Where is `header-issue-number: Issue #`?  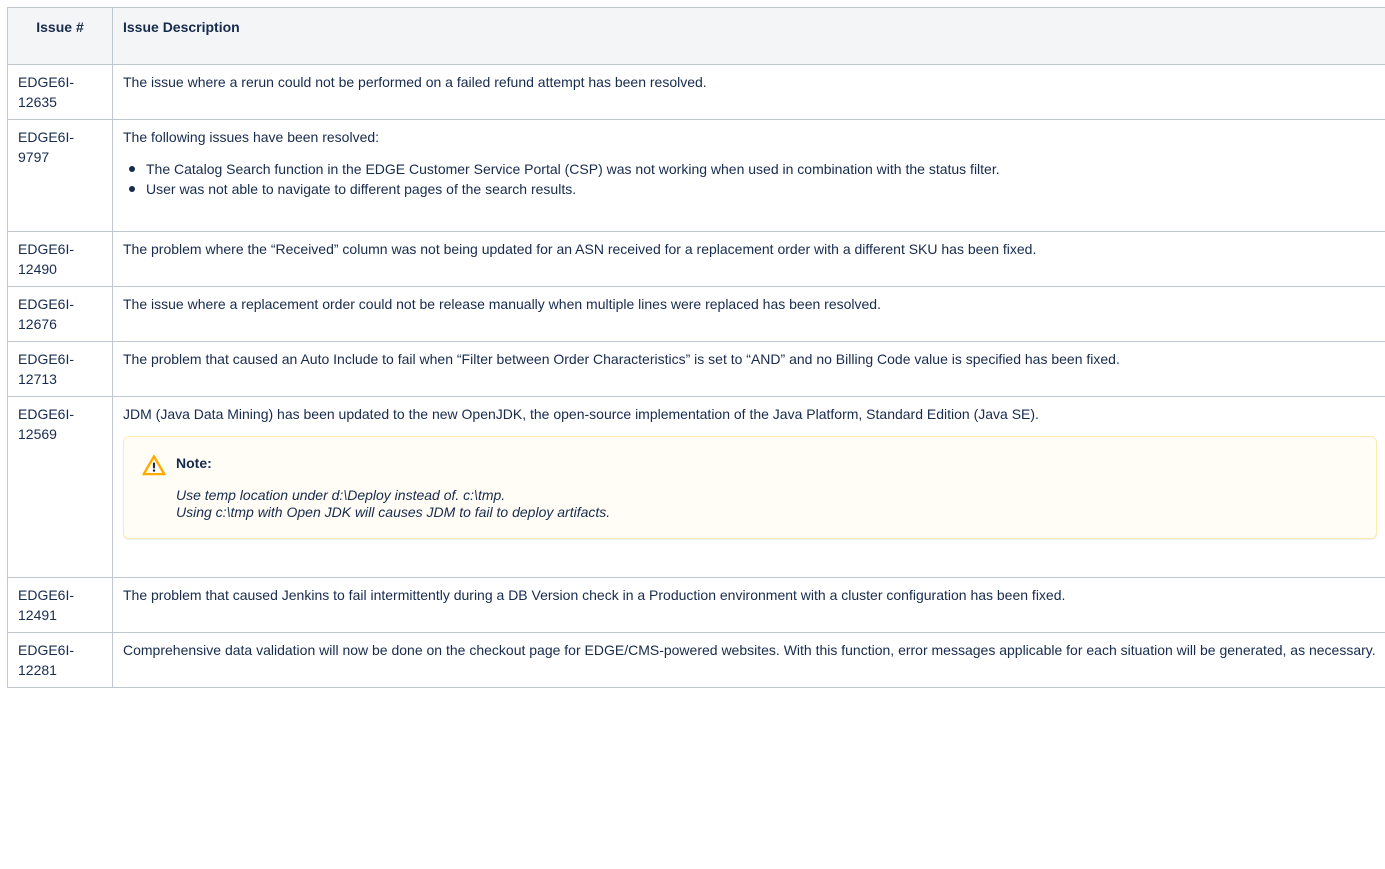 header-issue-number: Issue # is located at coordinates (60, 36).